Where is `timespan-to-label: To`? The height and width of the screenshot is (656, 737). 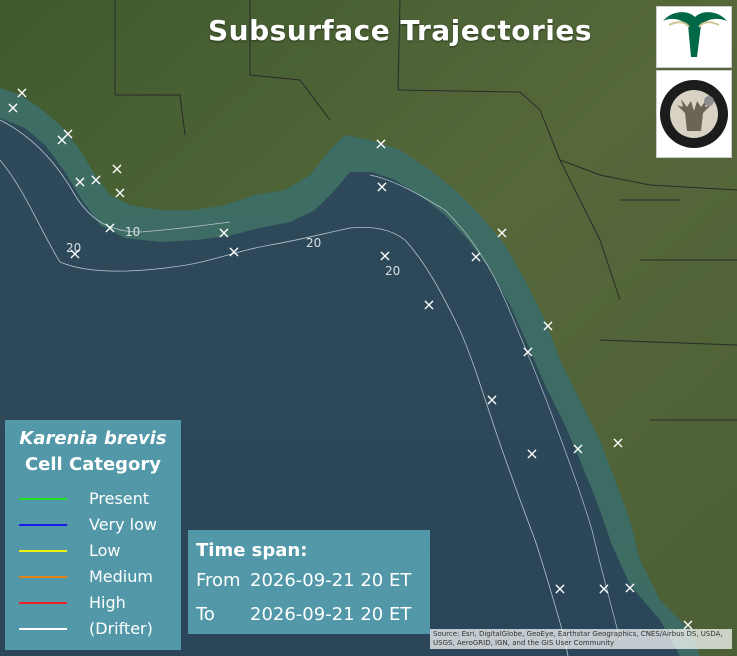 timespan-to-label: To is located at coordinates (205, 614).